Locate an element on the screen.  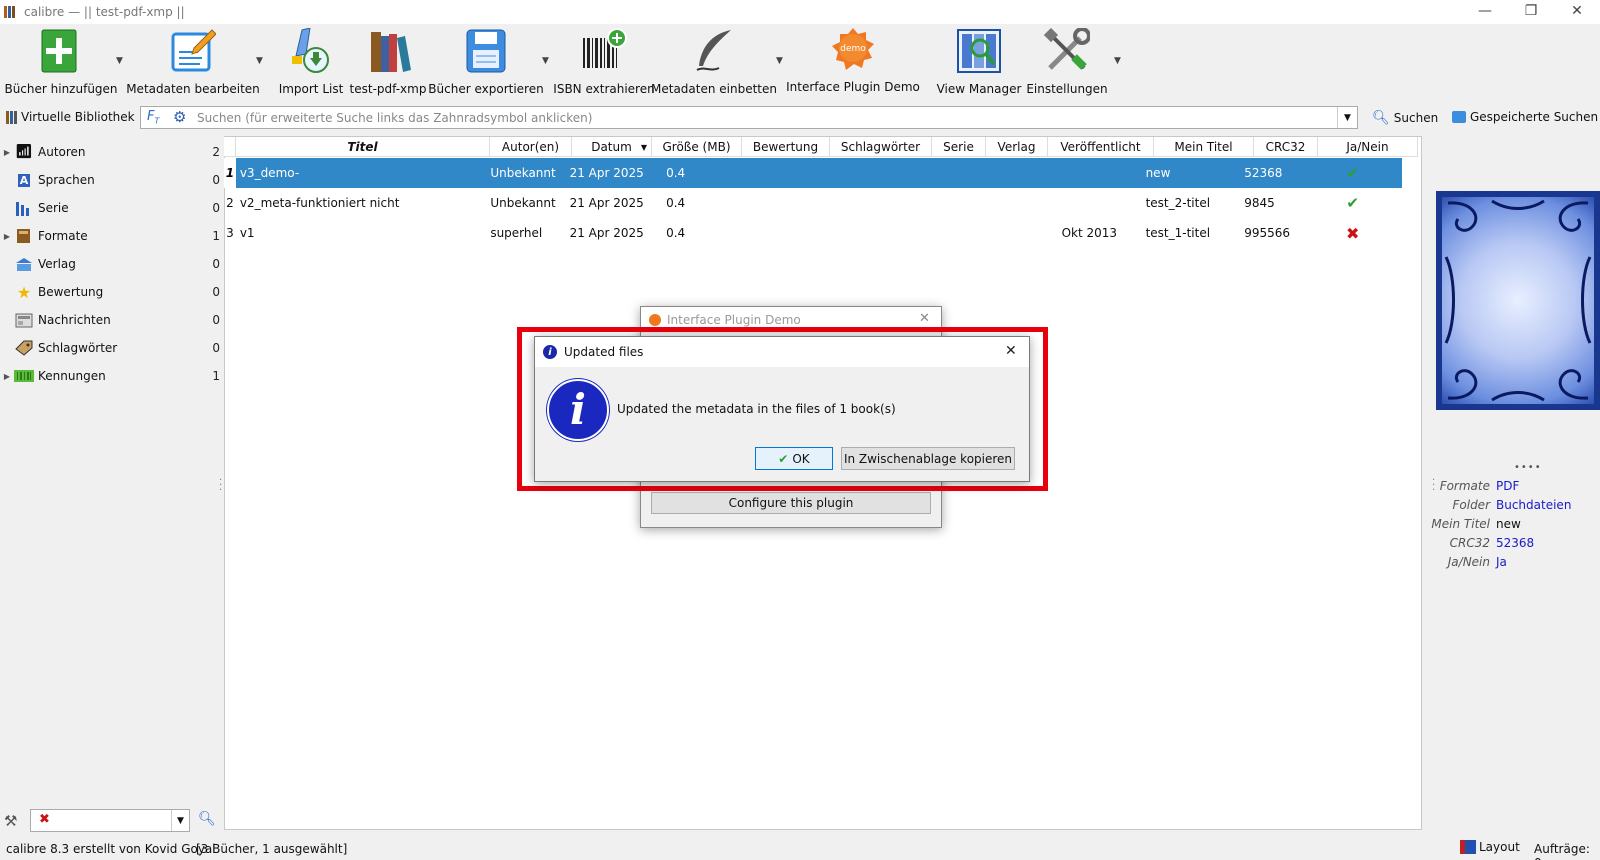
identifiers-icon is located at coordinates (24, 376).